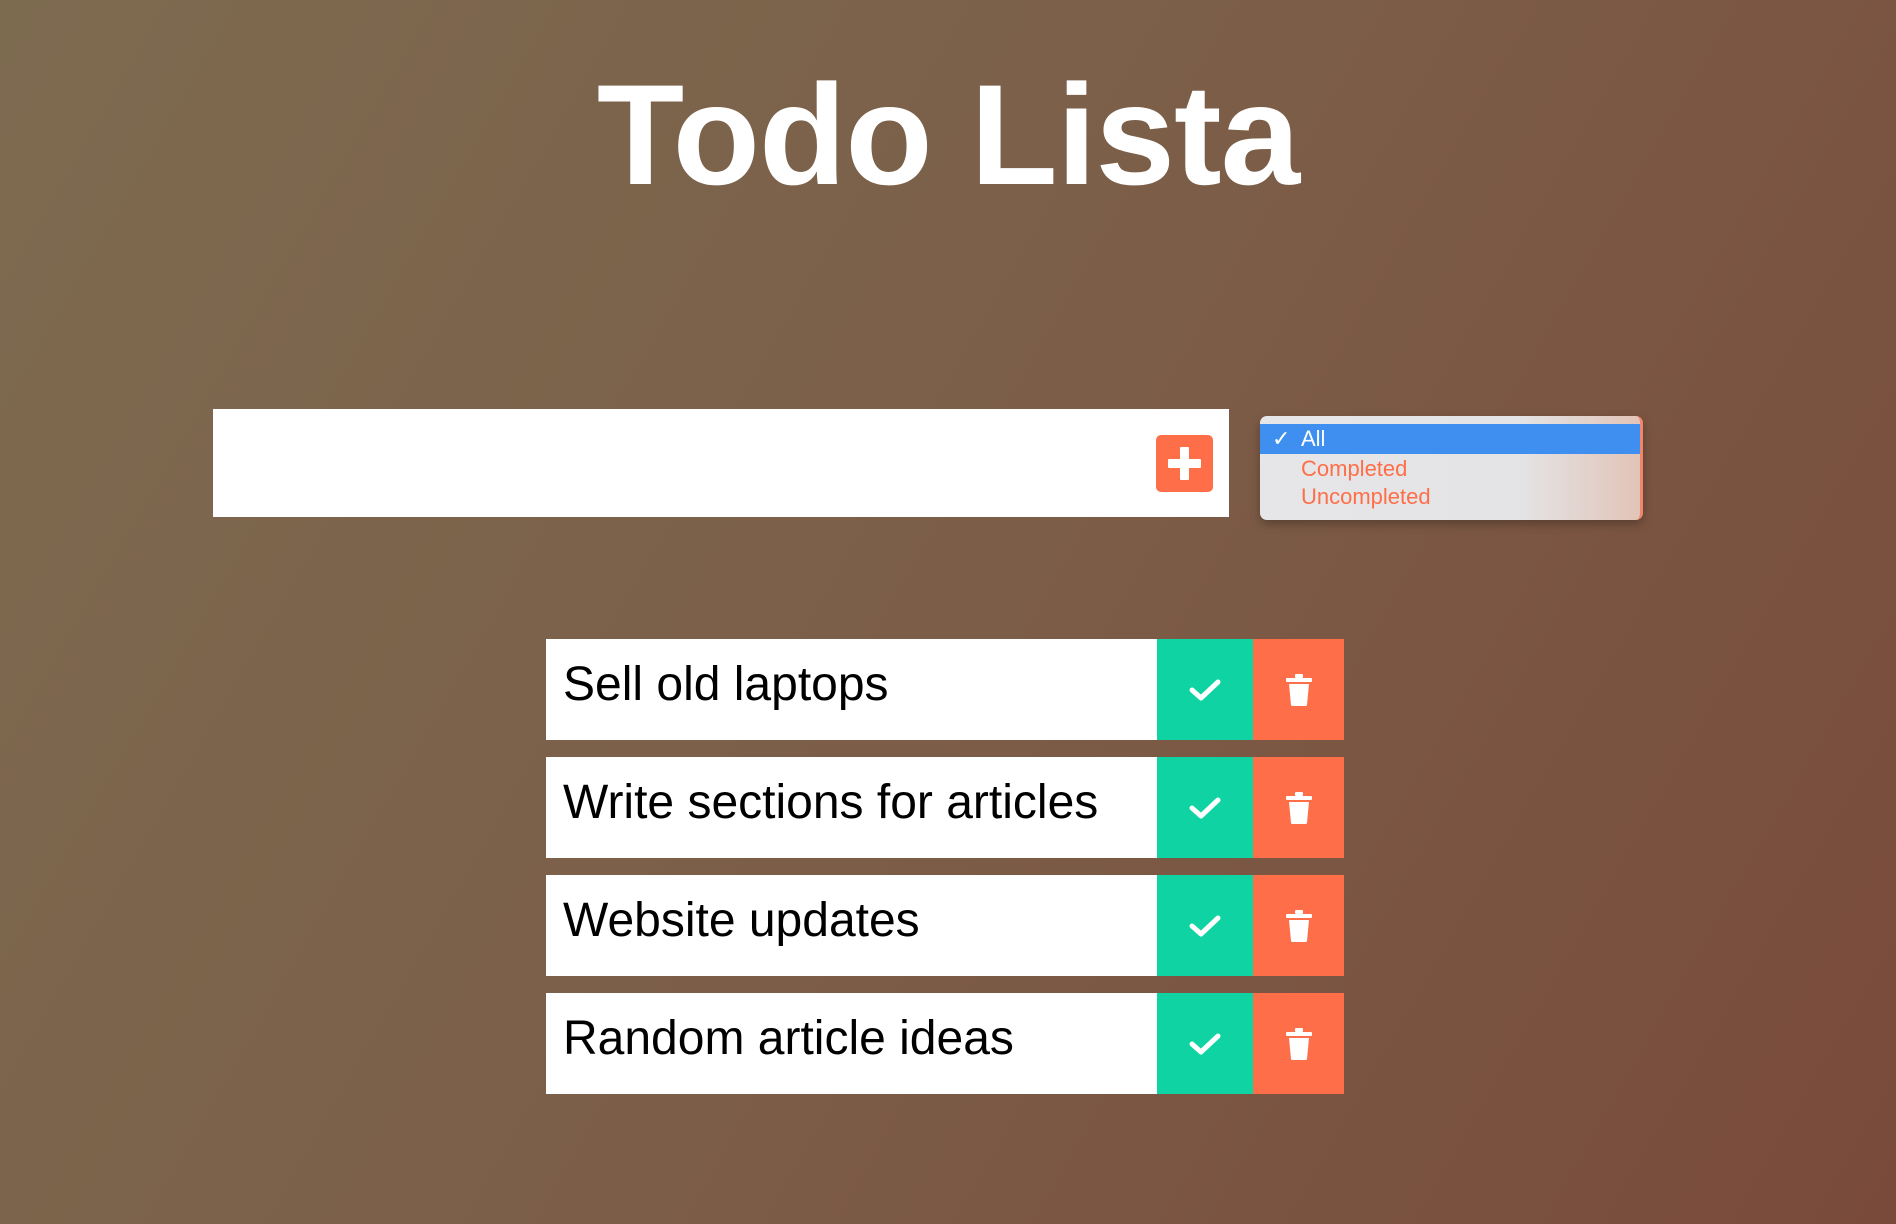 This screenshot has height=1224, width=1896. I want to click on filter-option-completed: Completed, so click(1450, 469).